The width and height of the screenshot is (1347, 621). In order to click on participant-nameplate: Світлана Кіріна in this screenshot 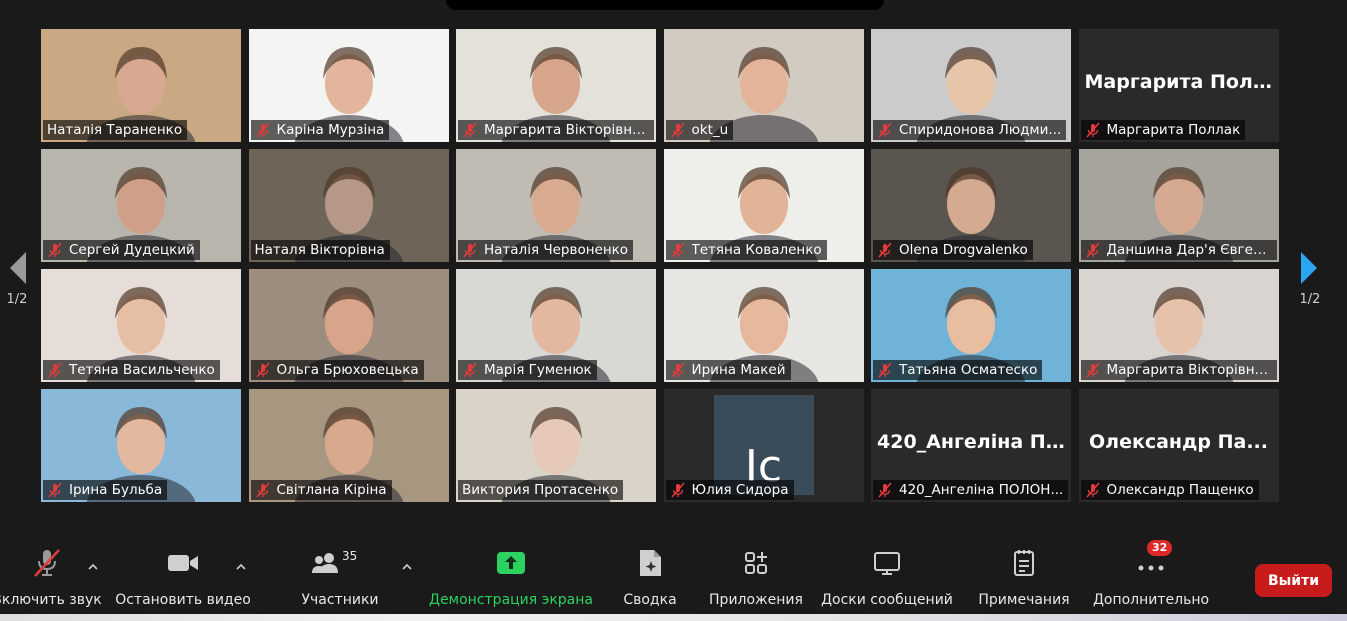, I will do `click(321, 490)`.